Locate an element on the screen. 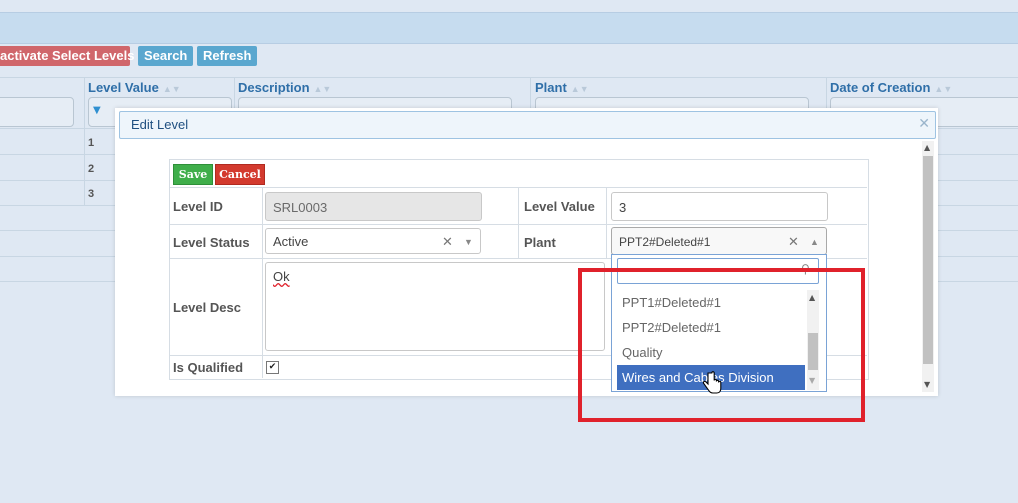  plant-value: PPT2#Deleted#1 is located at coordinates (665, 242).